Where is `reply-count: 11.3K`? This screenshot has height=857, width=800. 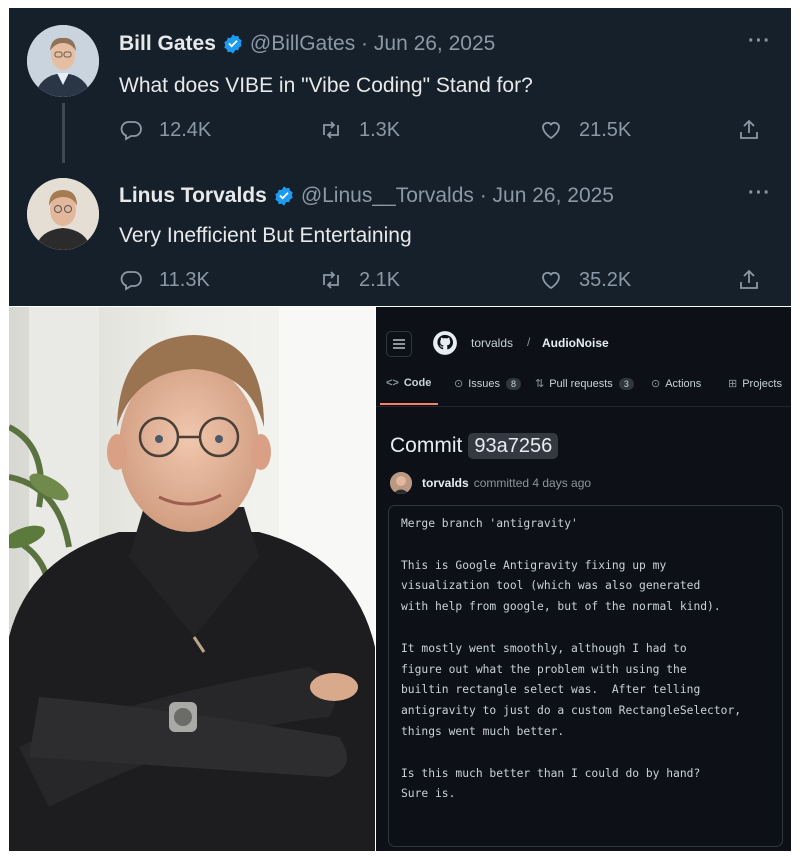 reply-count: 11.3K is located at coordinates (184, 279).